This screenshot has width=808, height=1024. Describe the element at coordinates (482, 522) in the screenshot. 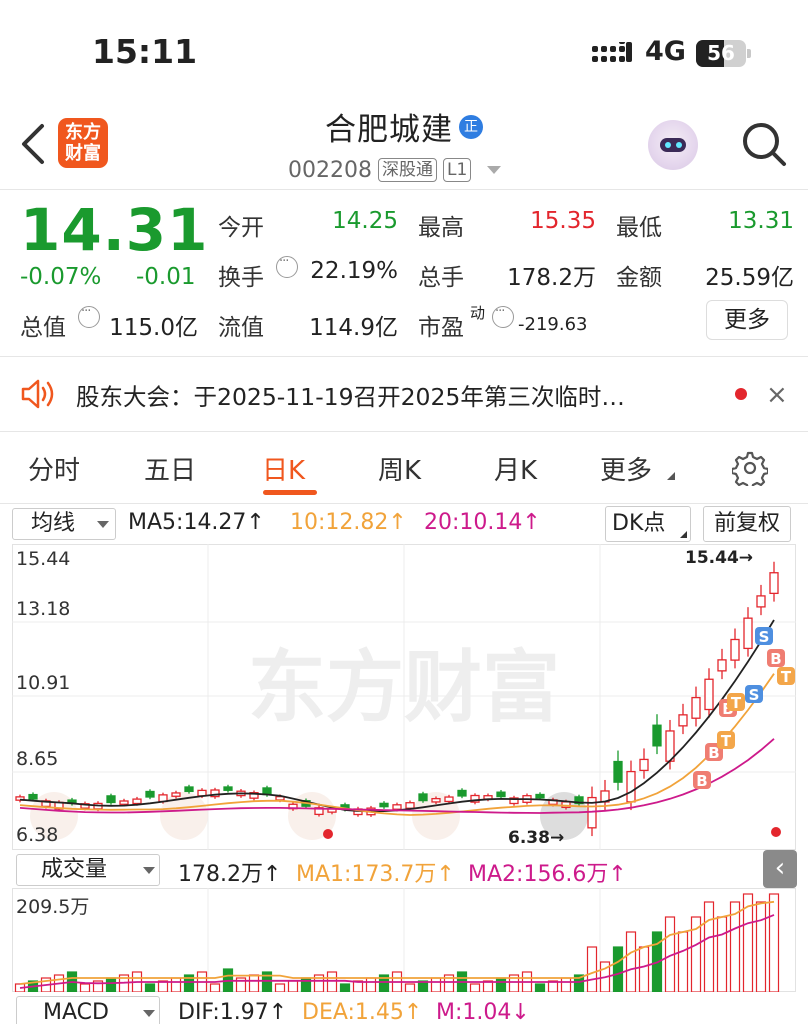

I see `legend-ma20: 20:10.14↑` at that location.